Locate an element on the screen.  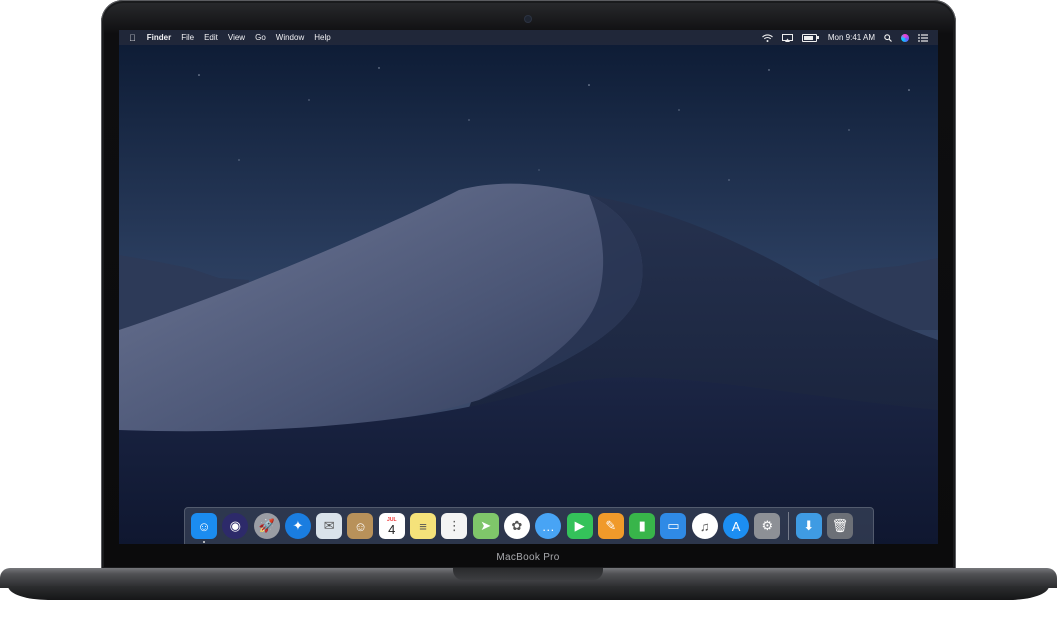
camera-icon is located at coordinates (528, 19).